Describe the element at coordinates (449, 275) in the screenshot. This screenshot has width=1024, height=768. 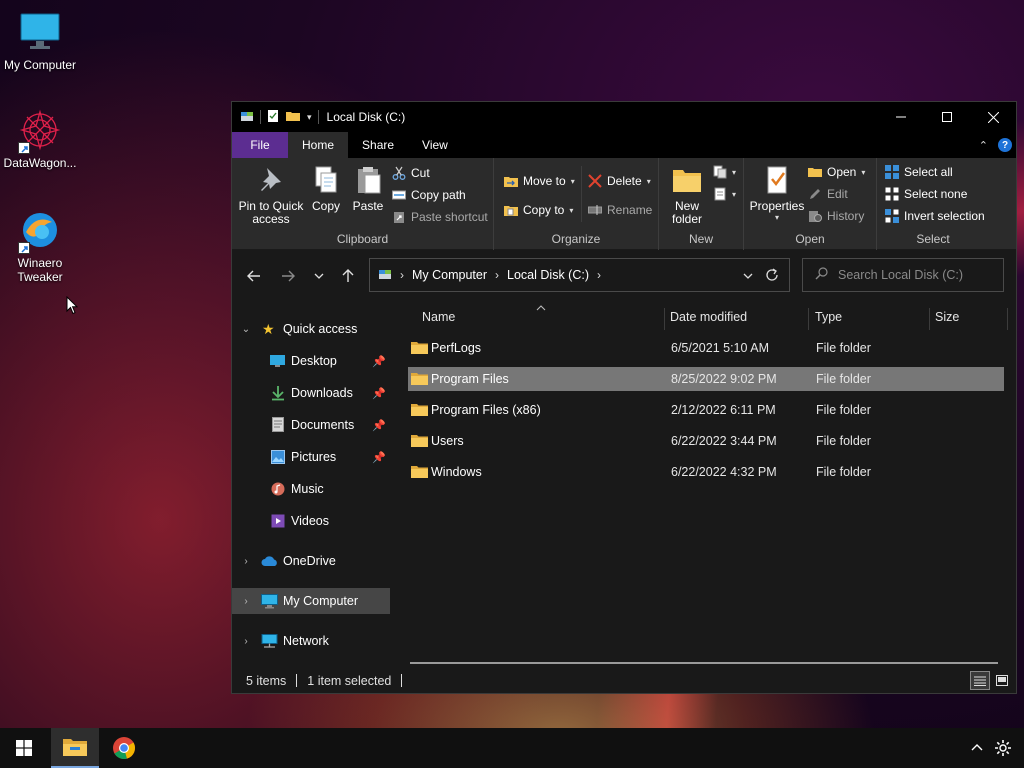
I see `breadcrumb-my-computer: My Computer` at that location.